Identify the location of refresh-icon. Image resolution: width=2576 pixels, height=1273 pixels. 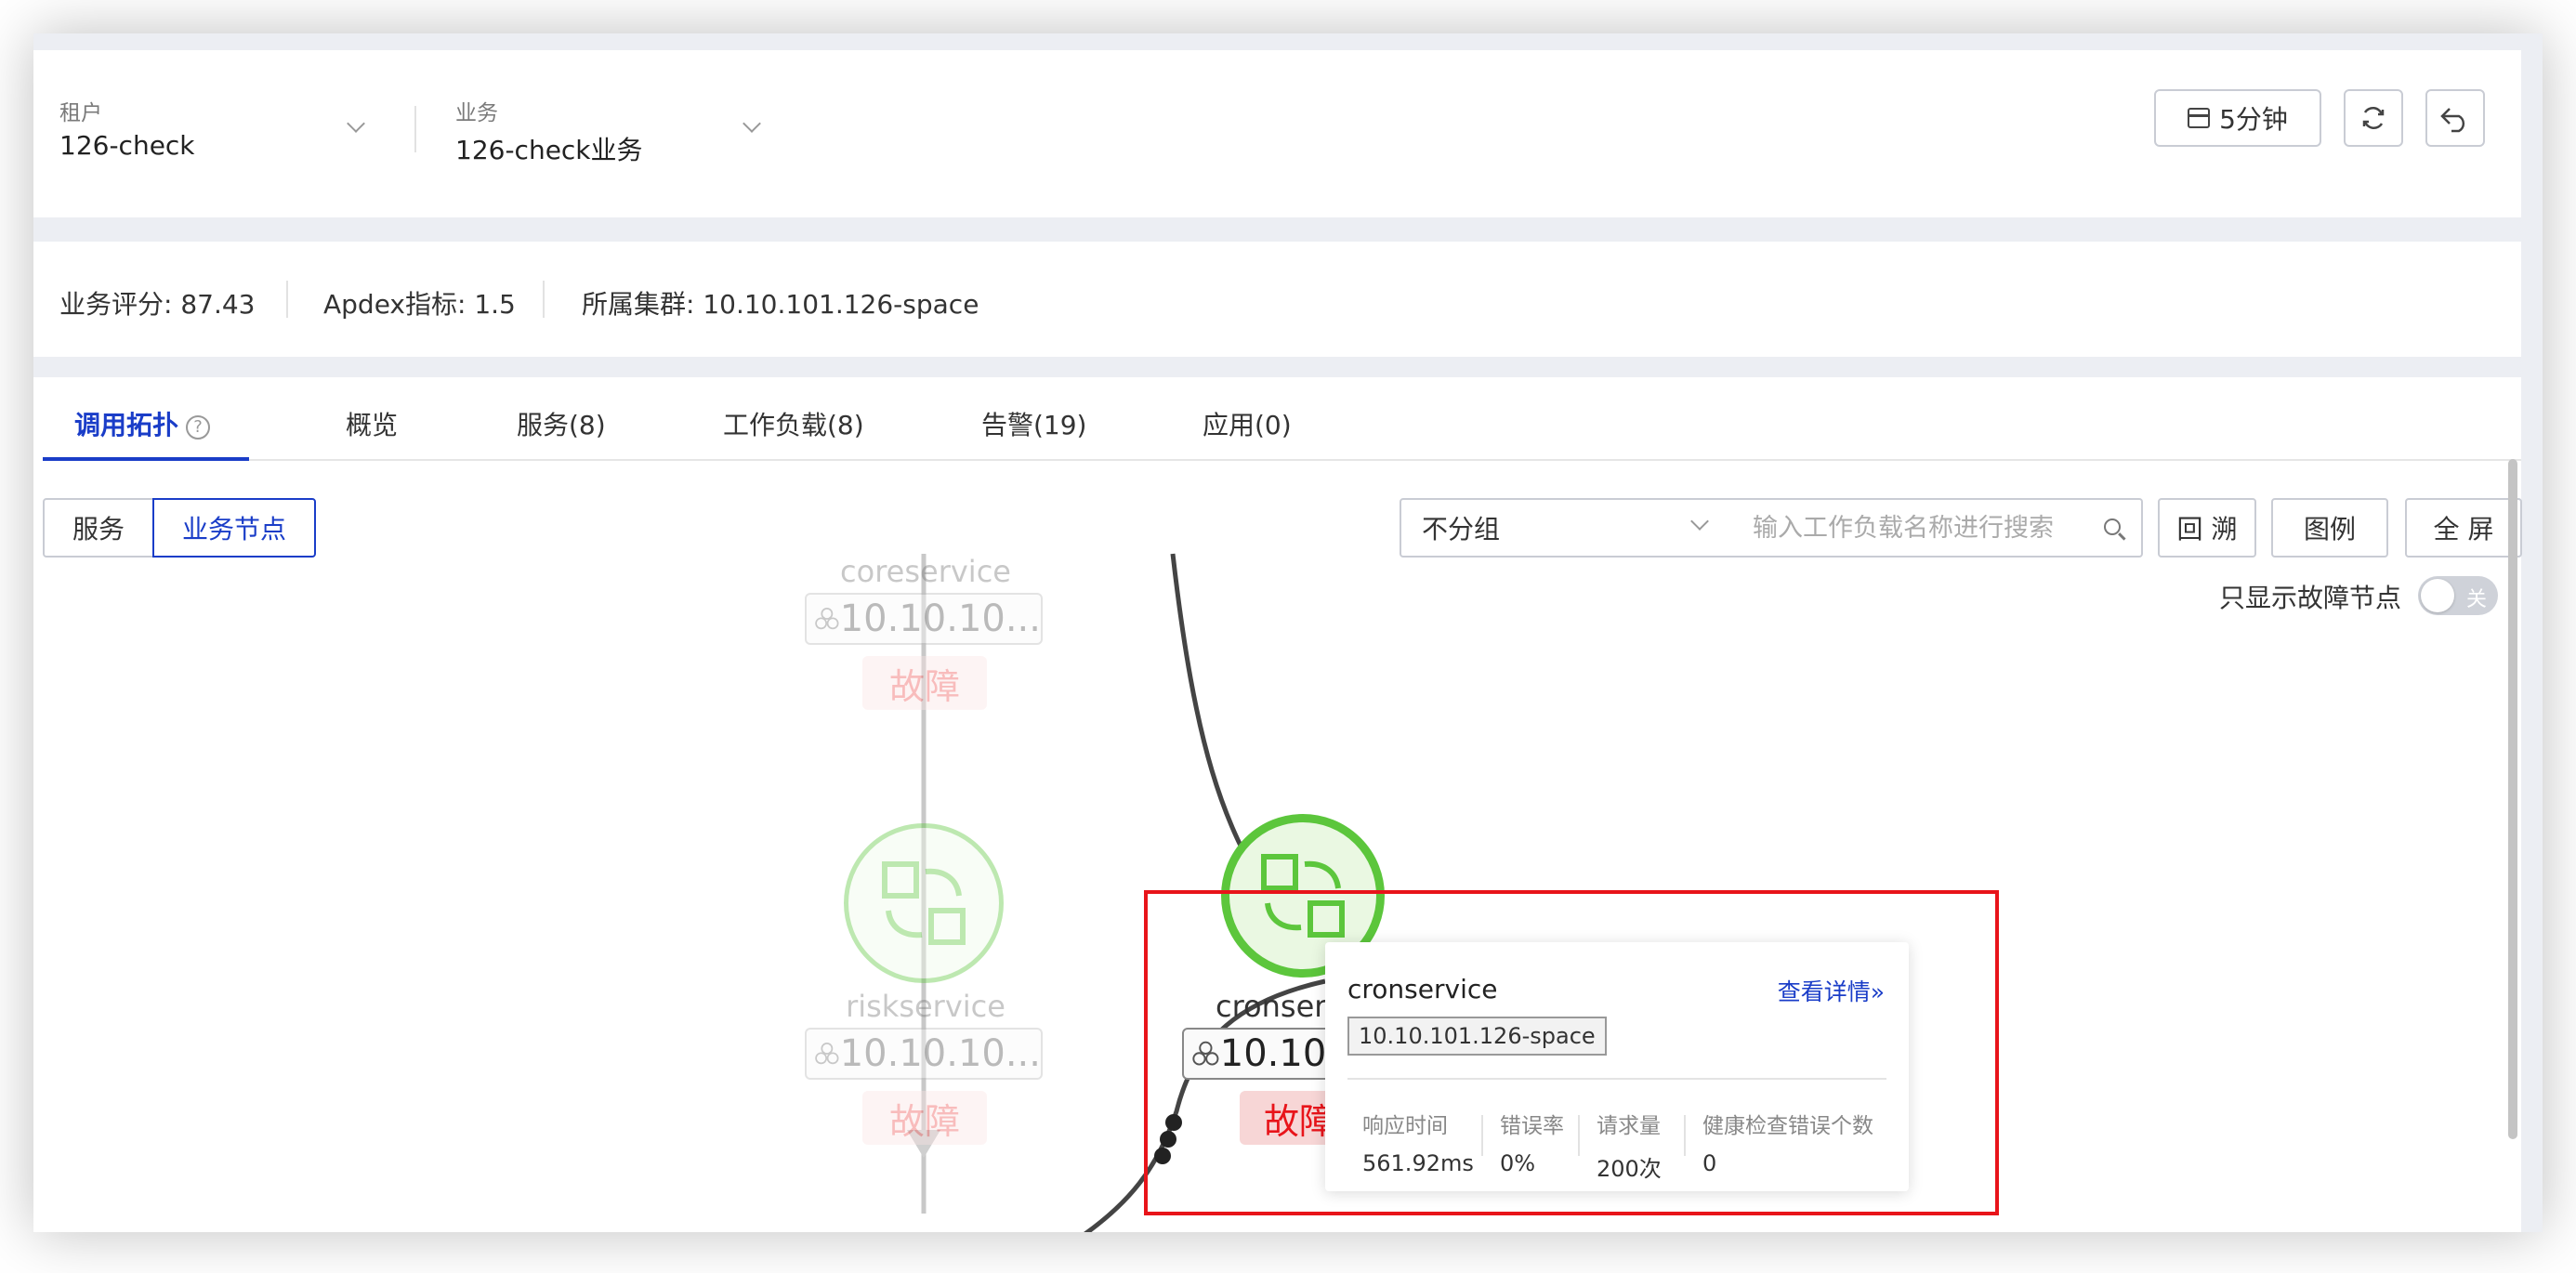
(2373, 118).